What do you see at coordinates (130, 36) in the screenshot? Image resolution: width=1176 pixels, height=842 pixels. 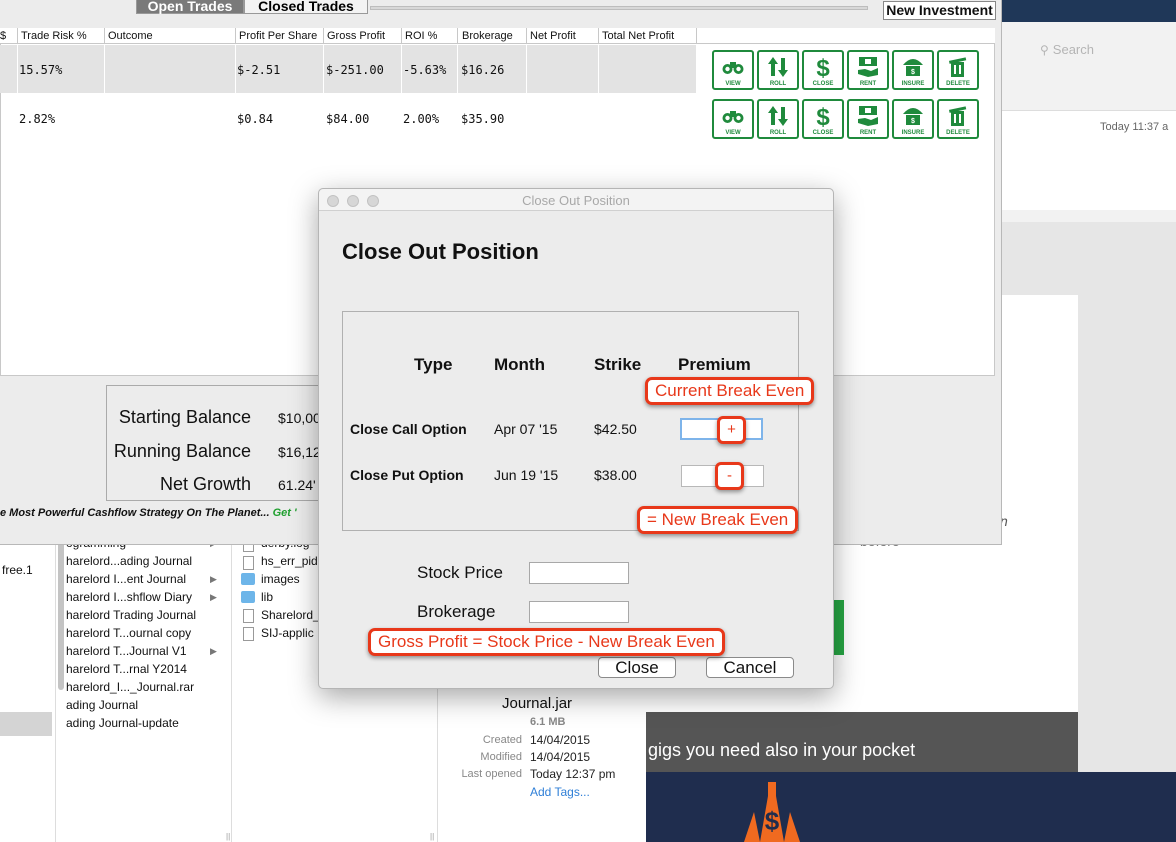 I see `column-header: Outcome` at bounding box center [130, 36].